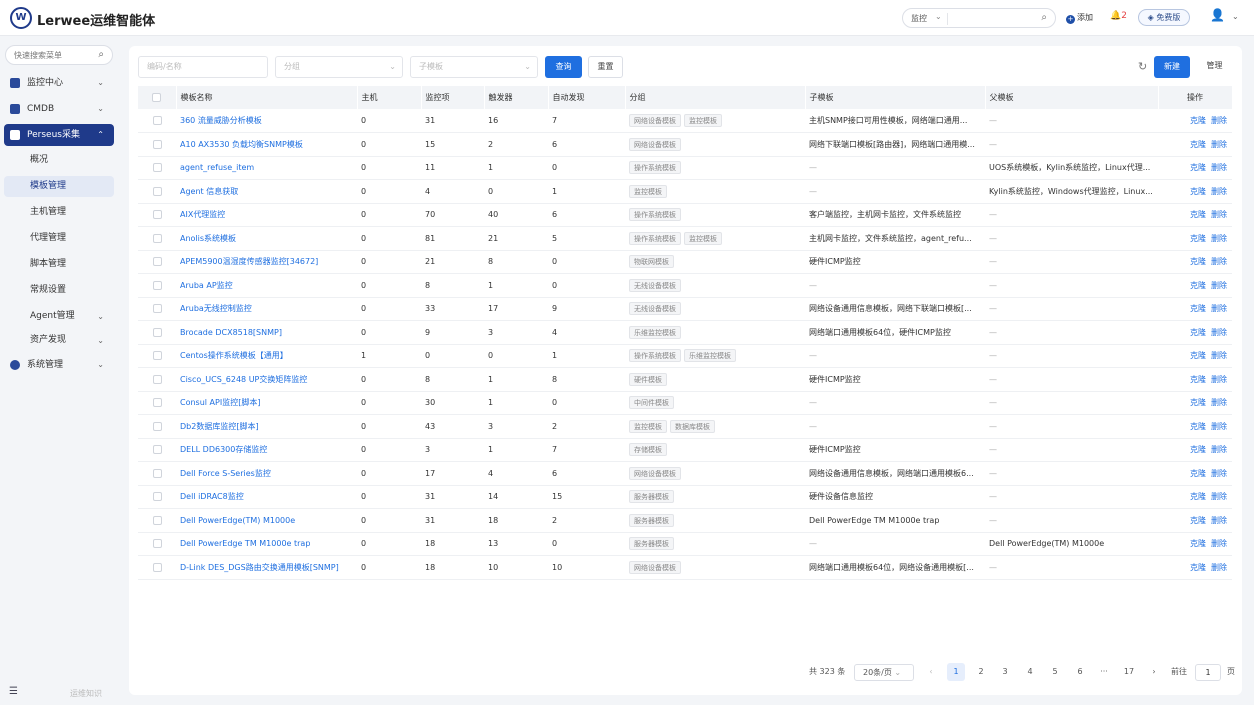 The width and height of the screenshot is (1254, 705). Describe the element at coordinates (266, 520) in the screenshot. I see `template-name-link: Dell PowerEdge(TM) M1000e` at that location.